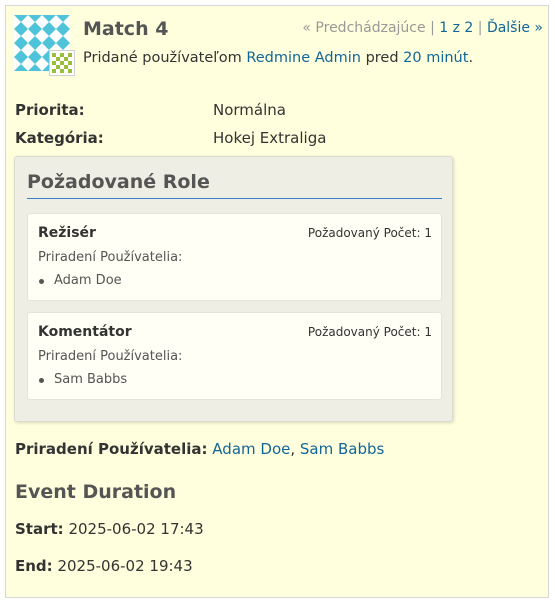  Describe the element at coordinates (67, 233) in the screenshot. I see `role-name: Režisér` at that location.